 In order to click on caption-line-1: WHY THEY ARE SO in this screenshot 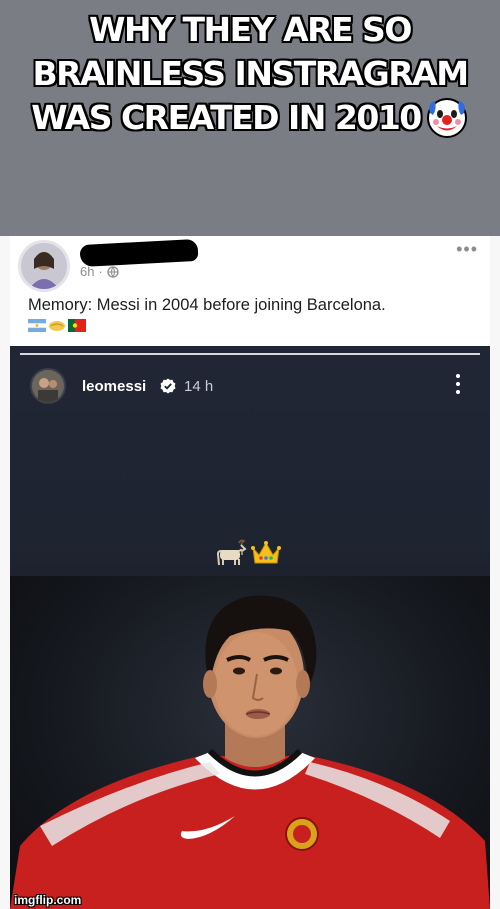, I will do `click(250, 29)`.